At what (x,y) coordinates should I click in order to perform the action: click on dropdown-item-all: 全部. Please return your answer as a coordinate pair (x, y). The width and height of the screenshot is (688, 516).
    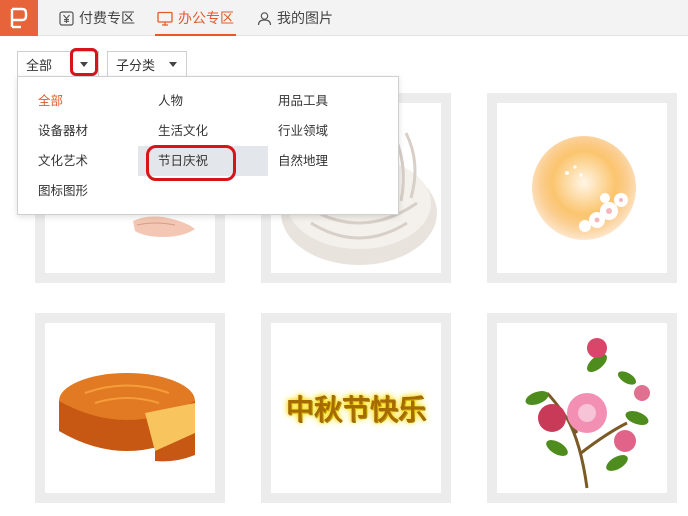
    Looking at the image, I should click on (78, 101).